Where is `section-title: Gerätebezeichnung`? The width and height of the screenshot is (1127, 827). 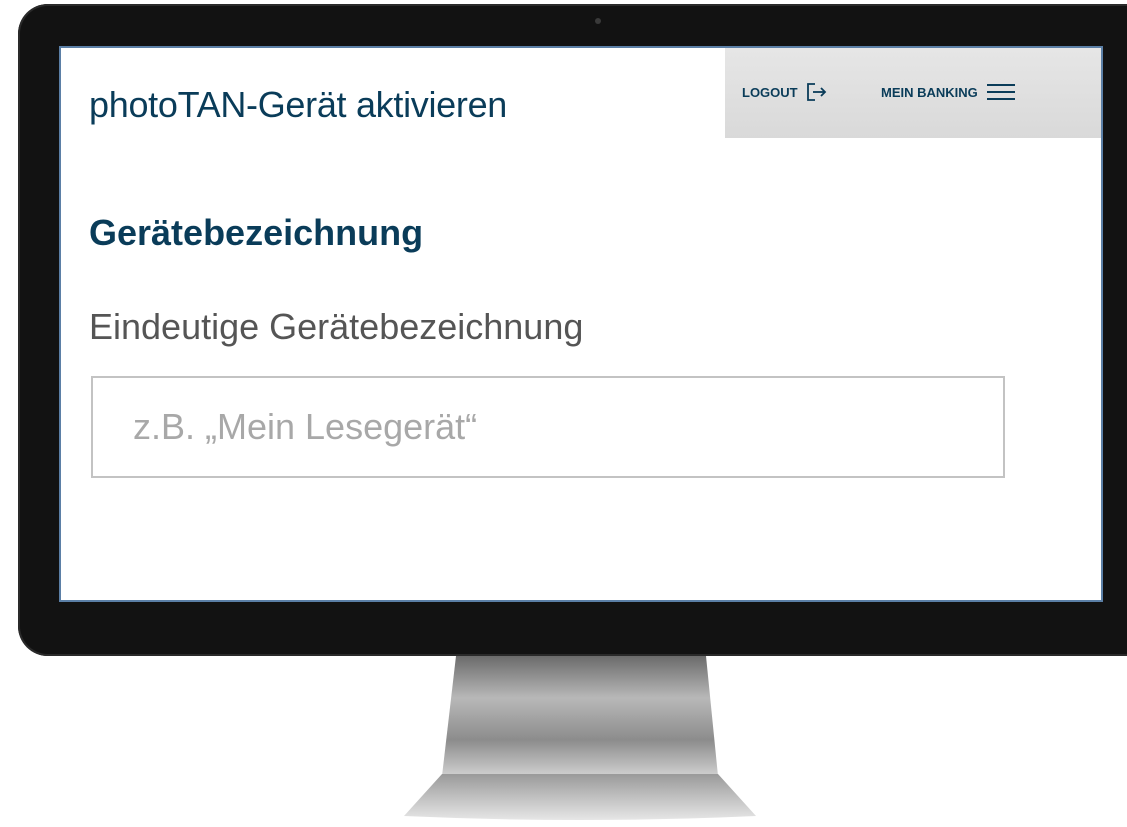
section-title: Gerätebezeichnung is located at coordinates (256, 232).